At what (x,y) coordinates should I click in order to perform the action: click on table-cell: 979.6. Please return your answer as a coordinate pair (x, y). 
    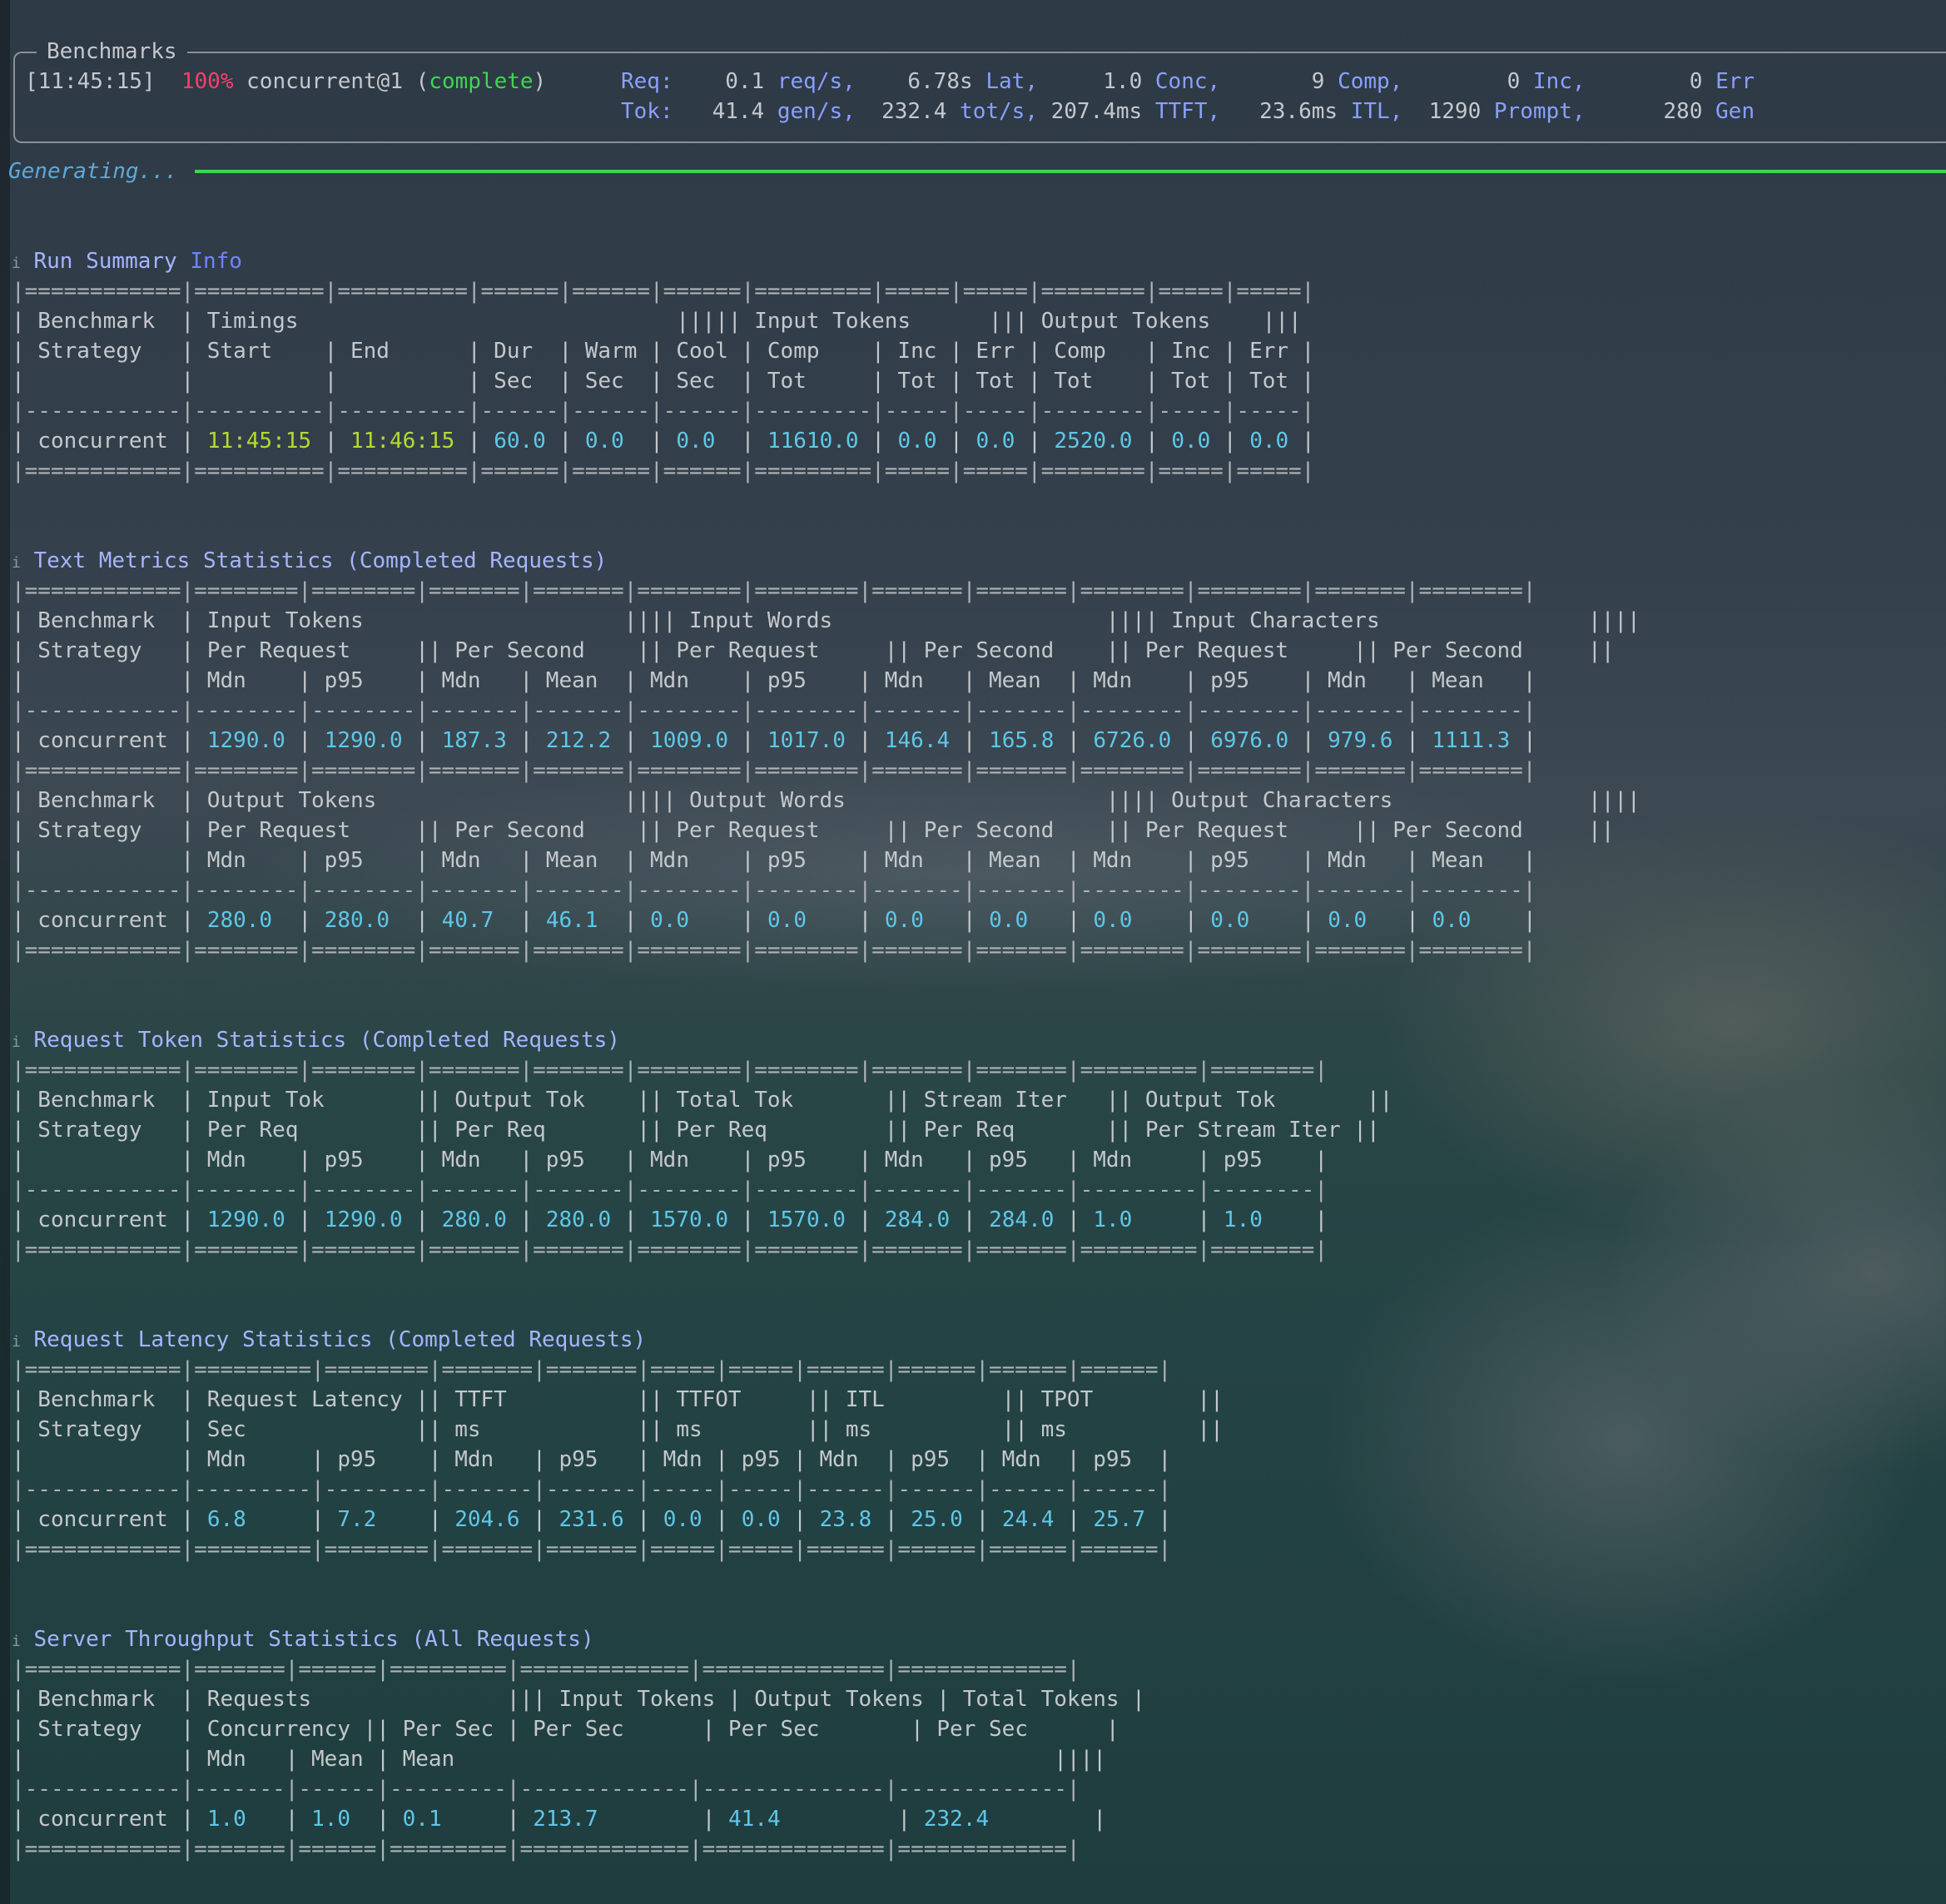
    Looking at the image, I should click on (1361, 740).